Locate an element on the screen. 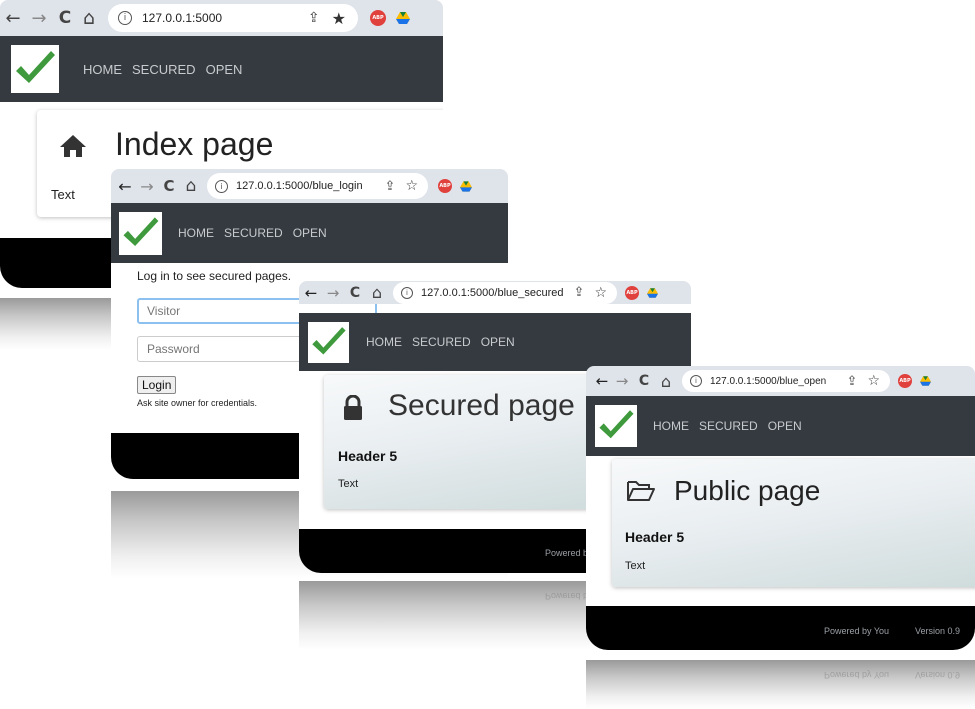  address-bar: i 127.0.0.1:5000/blue_secured ⇪ ☆ is located at coordinates (505, 292).